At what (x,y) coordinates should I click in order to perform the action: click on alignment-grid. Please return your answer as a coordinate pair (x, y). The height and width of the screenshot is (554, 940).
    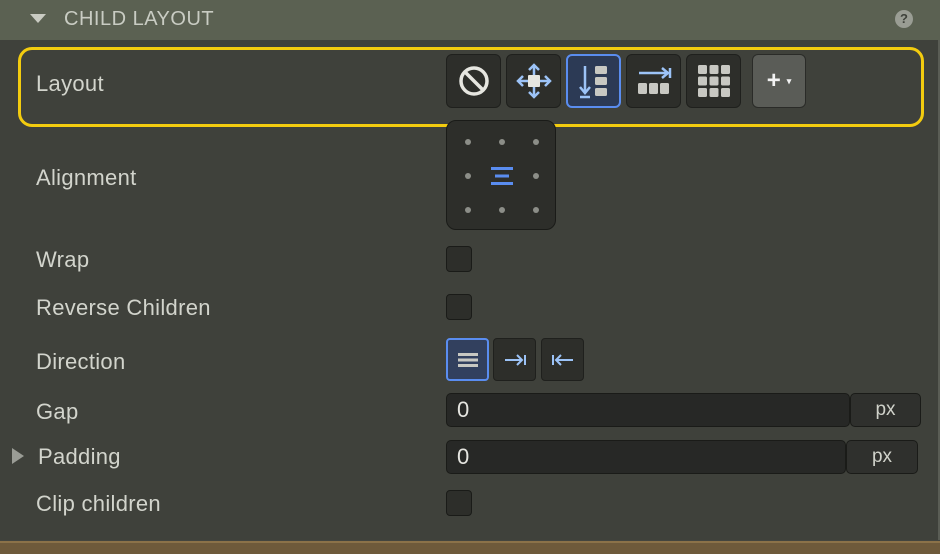
    Looking at the image, I should click on (501, 175).